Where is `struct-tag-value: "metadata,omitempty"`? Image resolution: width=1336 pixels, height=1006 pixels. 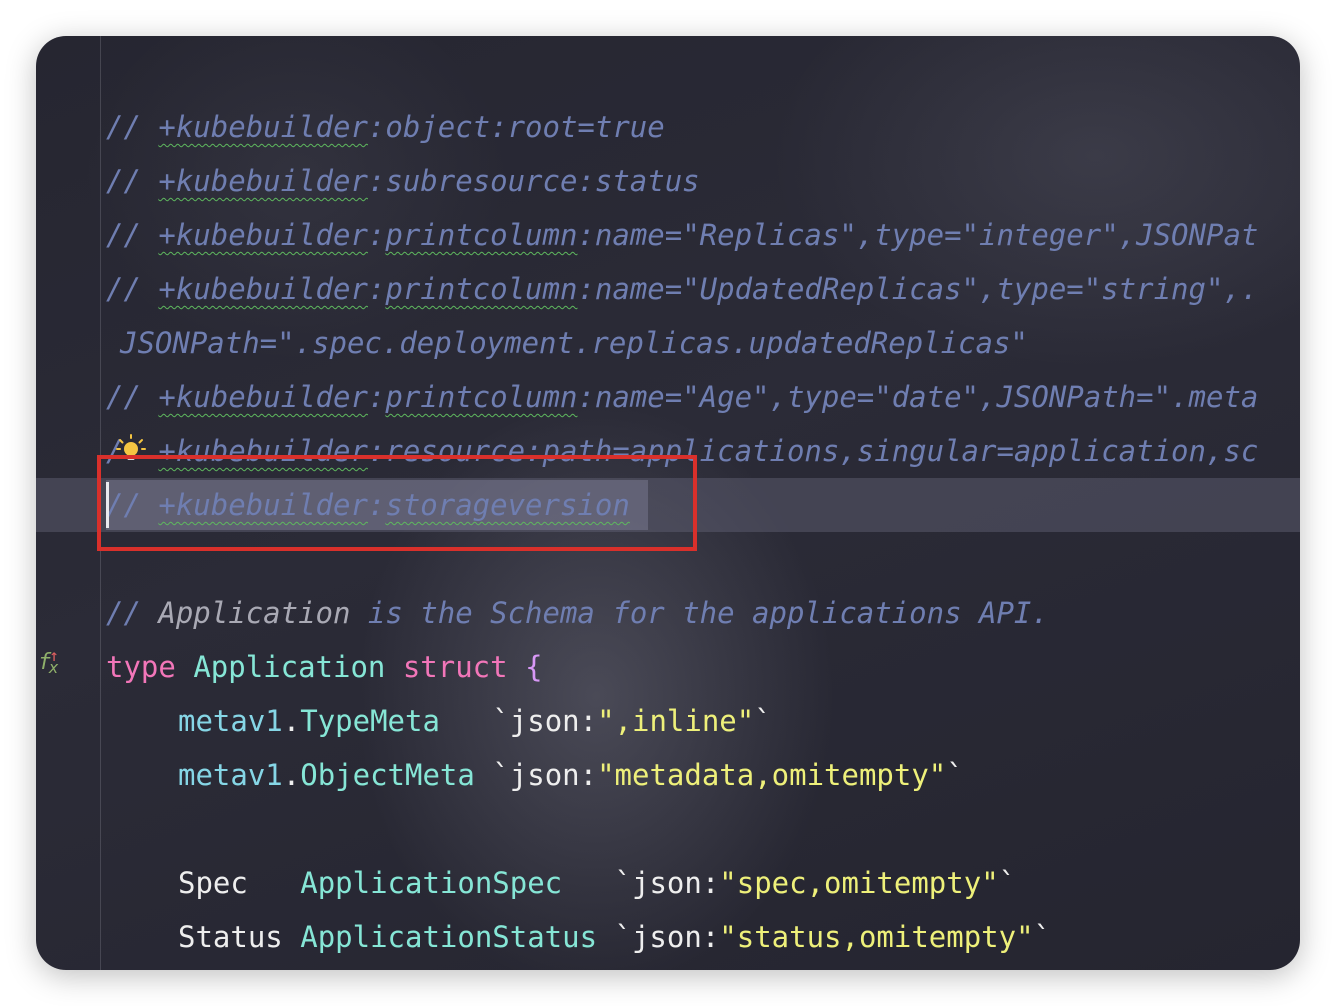 struct-tag-value: "metadata,omitempty" is located at coordinates (772, 775).